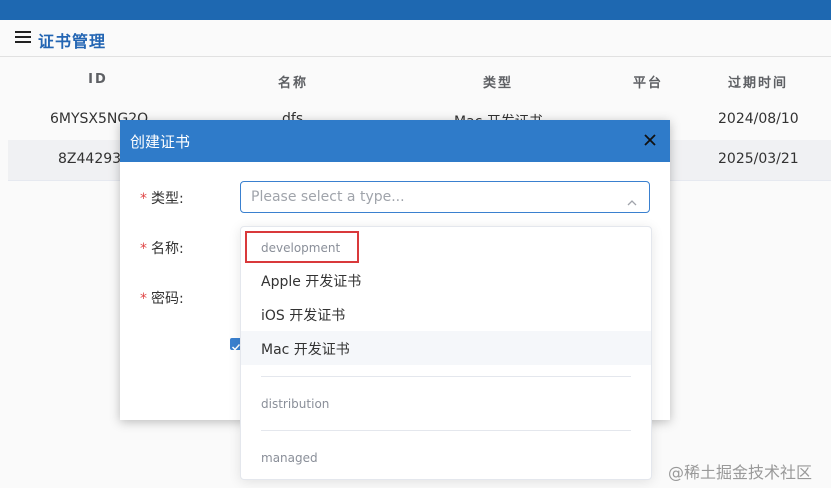 This screenshot has width=831, height=488. I want to click on option-apple-dev-cert: Apple 开发证书, so click(446, 280).